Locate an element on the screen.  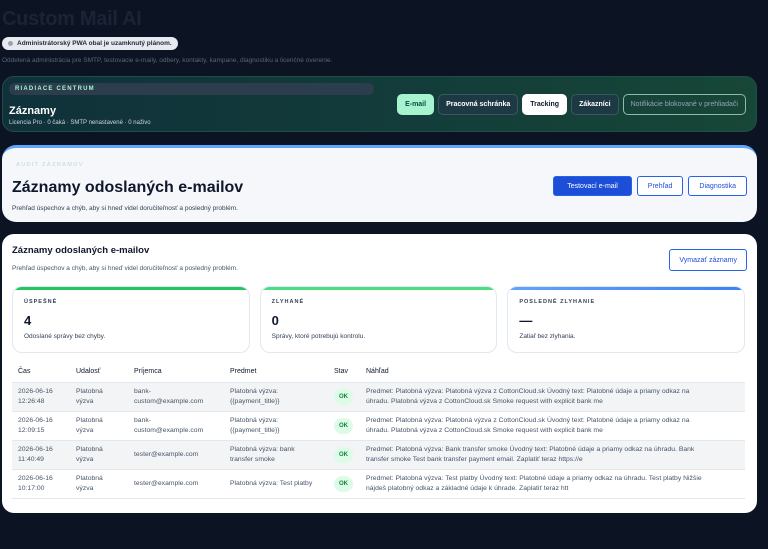
control-center-title: Záznamy is located at coordinates (33, 111).